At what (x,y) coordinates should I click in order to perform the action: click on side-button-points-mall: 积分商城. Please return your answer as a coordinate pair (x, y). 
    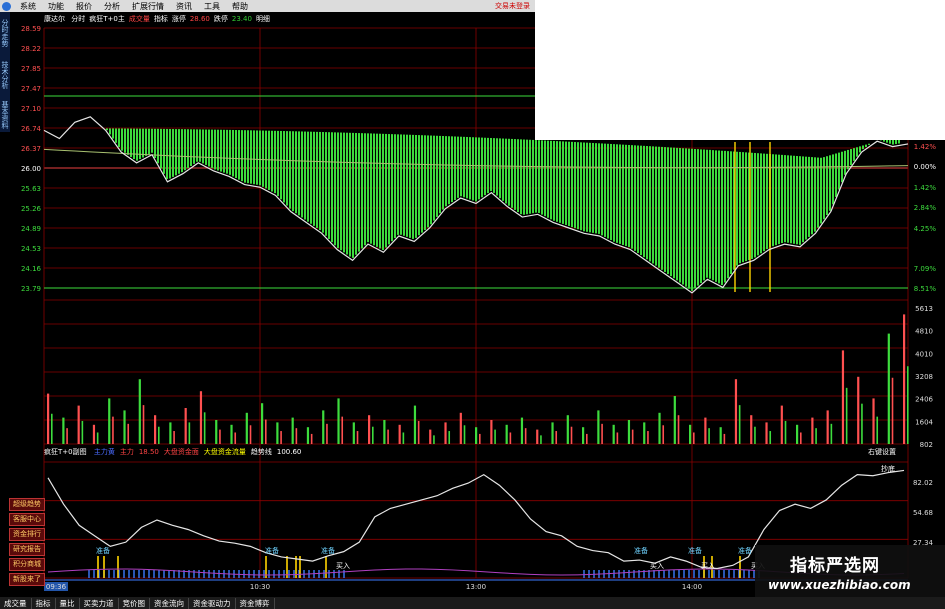
    Looking at the image, I should click on (27, 564).